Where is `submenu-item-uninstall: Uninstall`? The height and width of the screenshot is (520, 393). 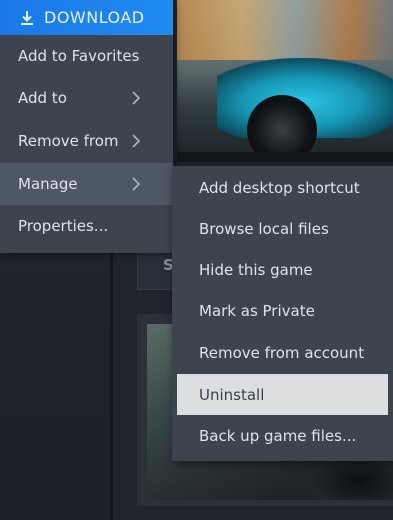 submenu-item-uninstall: Uninstall is located at coordinates (282, 394).